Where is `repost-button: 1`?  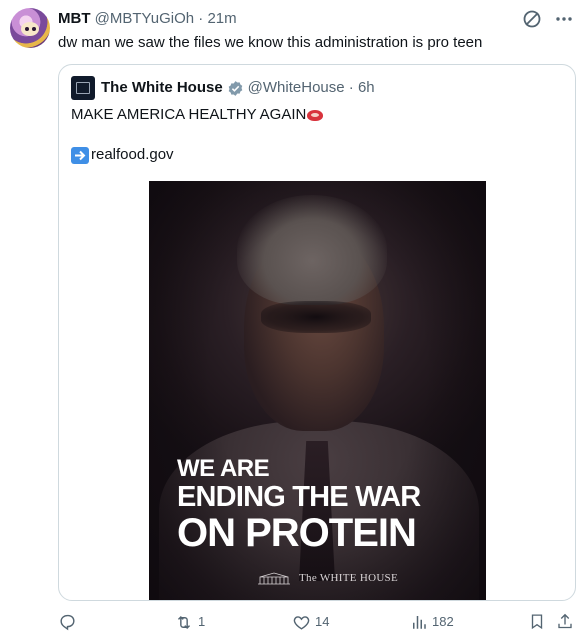
repost-button: 1 is located at coordinates (189, 622).